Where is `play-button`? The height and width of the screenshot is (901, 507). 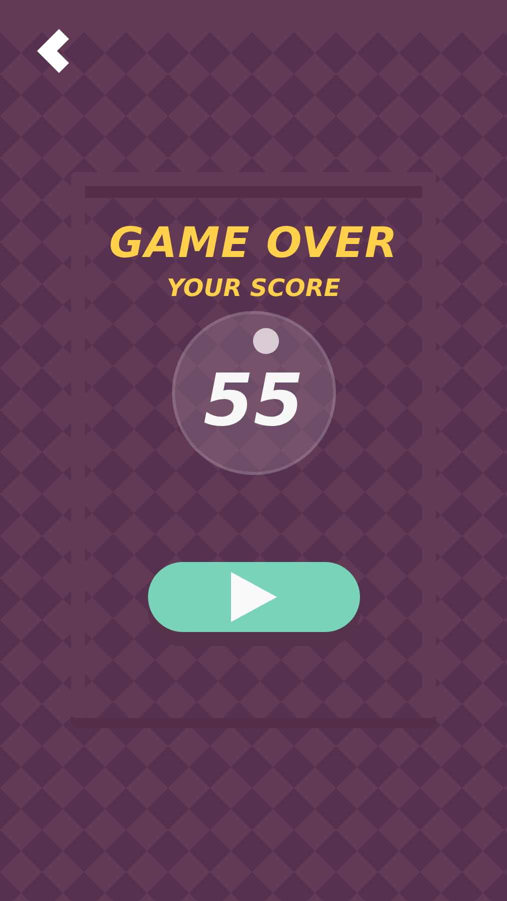
play-button is located at coordinates (254, 597).